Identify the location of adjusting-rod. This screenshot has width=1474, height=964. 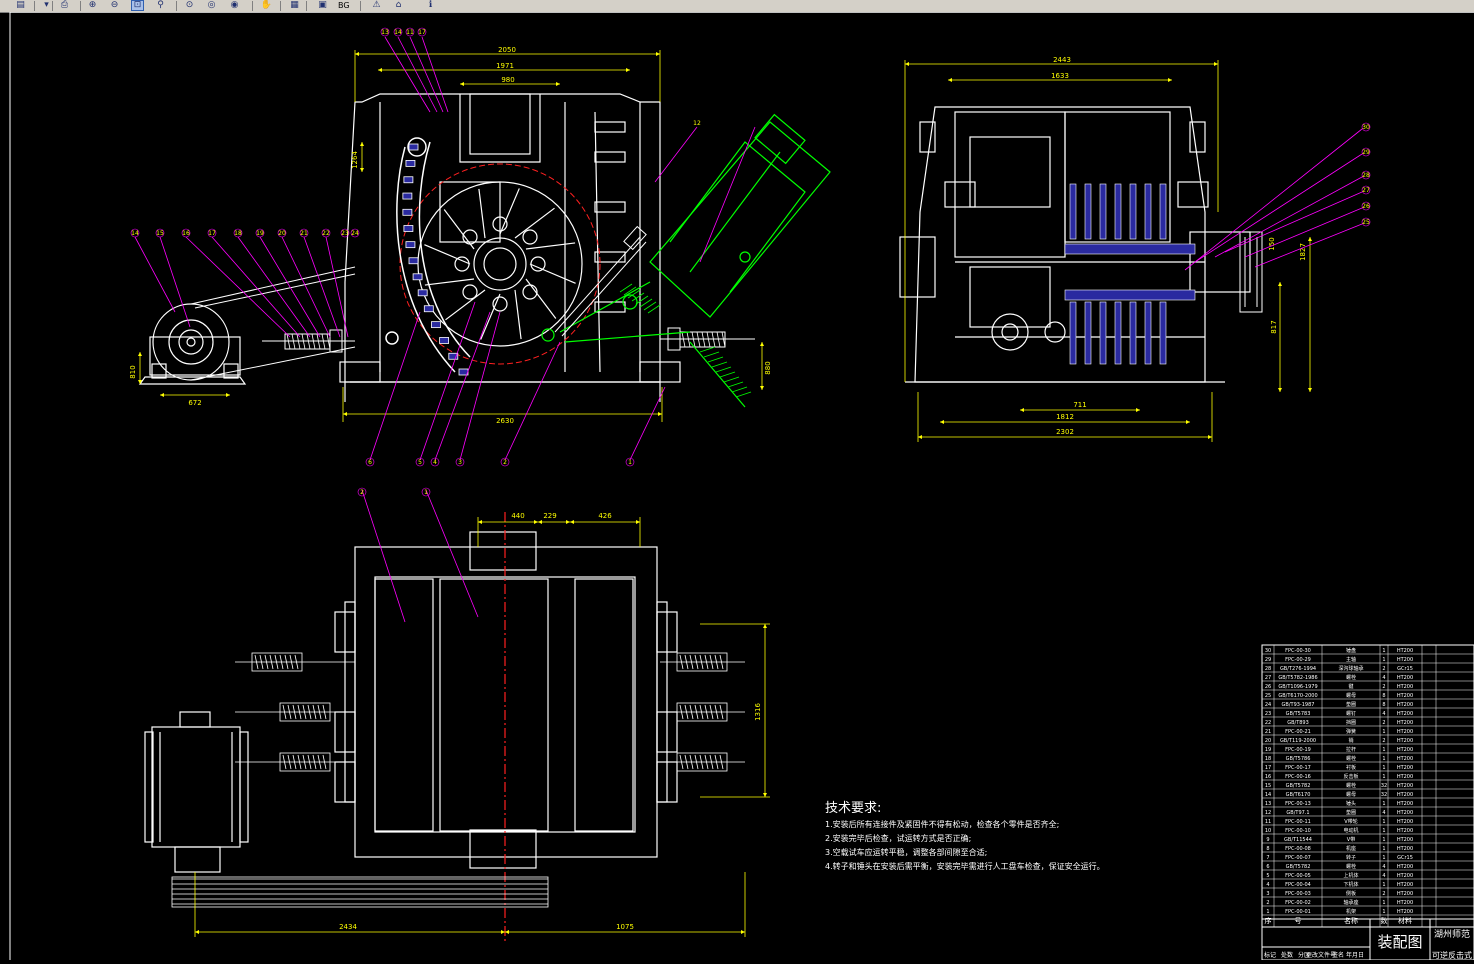
(600, 281).